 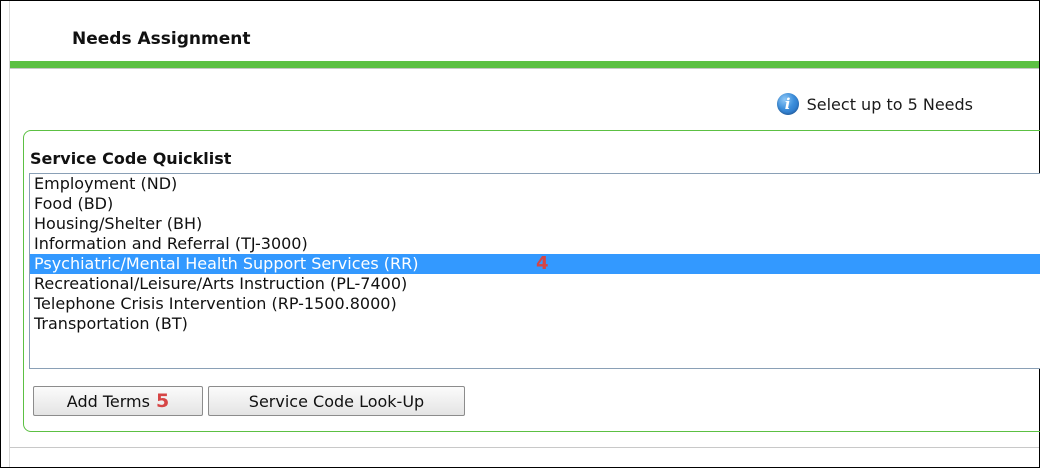 What do you see at coordinates (131, 158) in the screenshot?
I see `quicklist-title: Service Code Quicklist` at bounding box center [131, 158].